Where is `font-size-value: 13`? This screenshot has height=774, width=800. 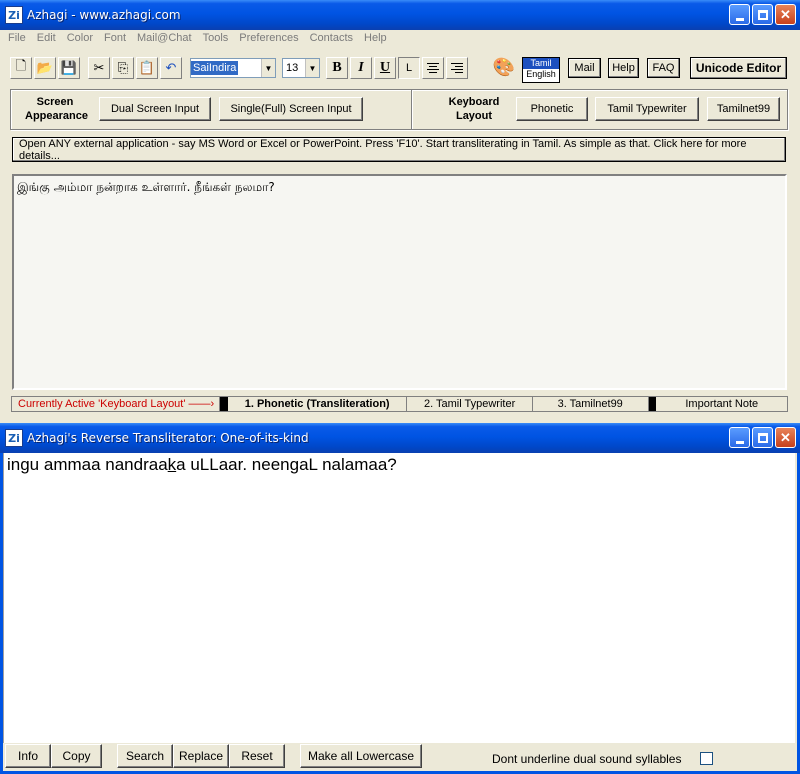 font-size-value: 13 is located at coordinates (292, 68).